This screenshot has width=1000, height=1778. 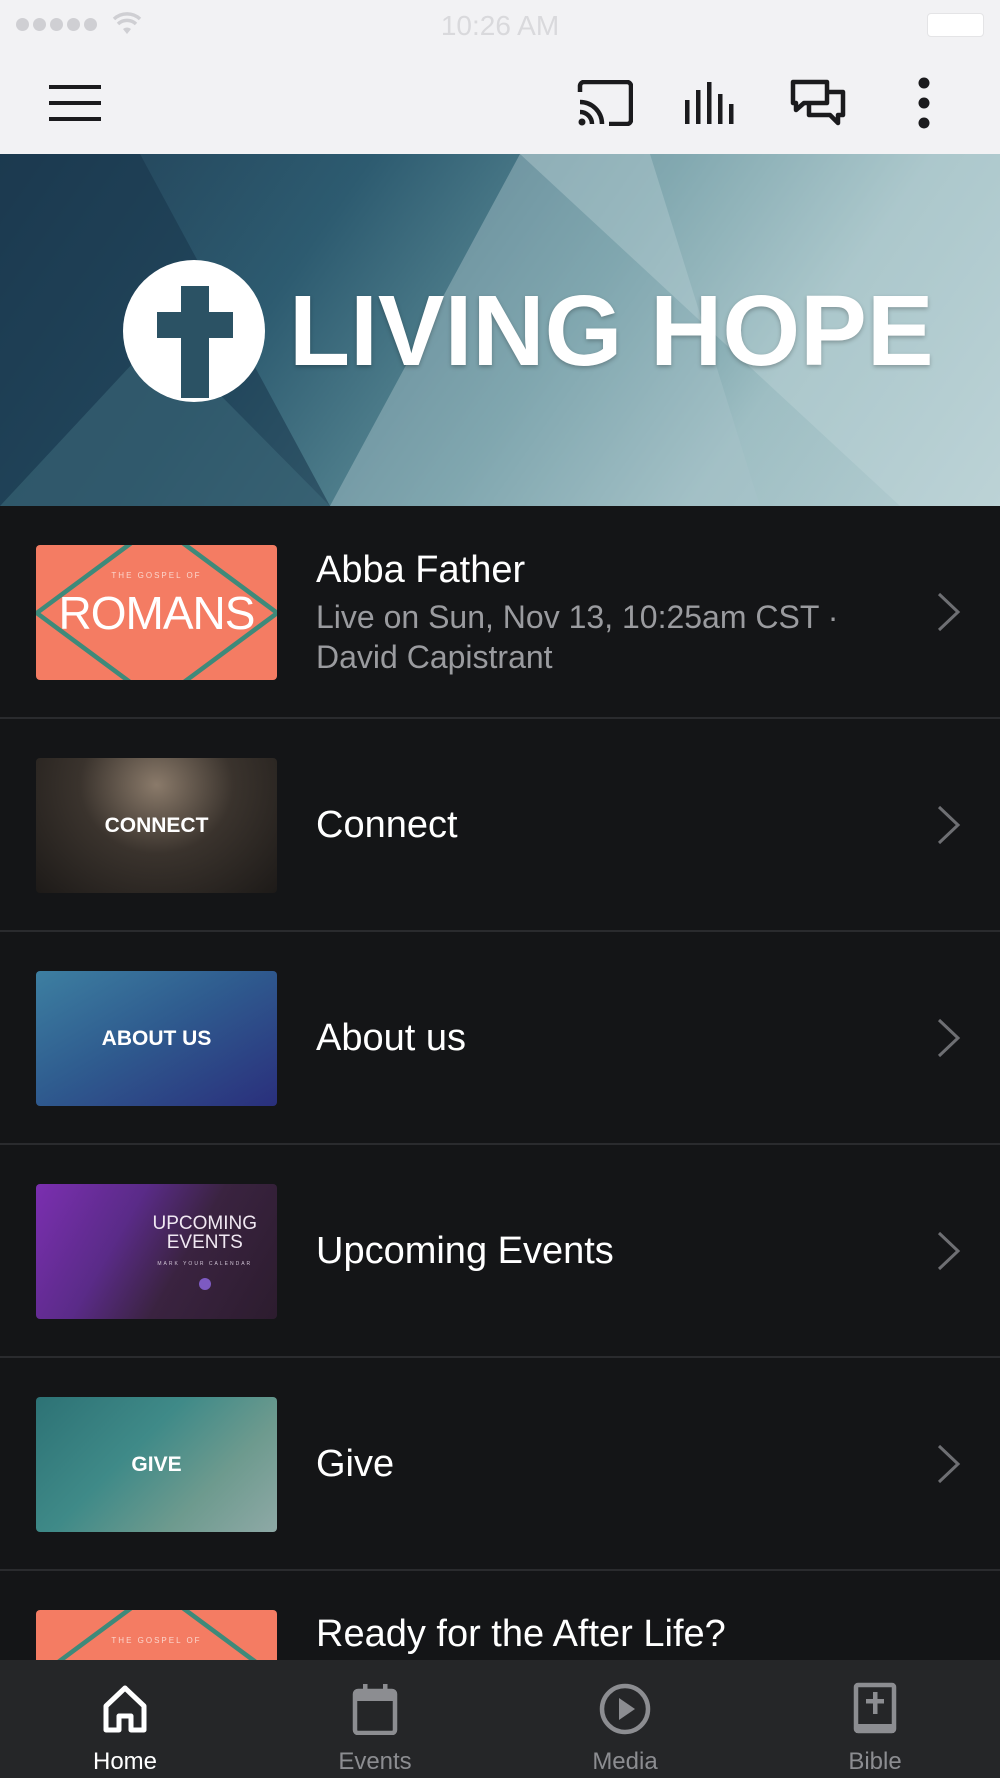 I want to click on thumbnail-give: GIVE, so click(x=156, y=1464).